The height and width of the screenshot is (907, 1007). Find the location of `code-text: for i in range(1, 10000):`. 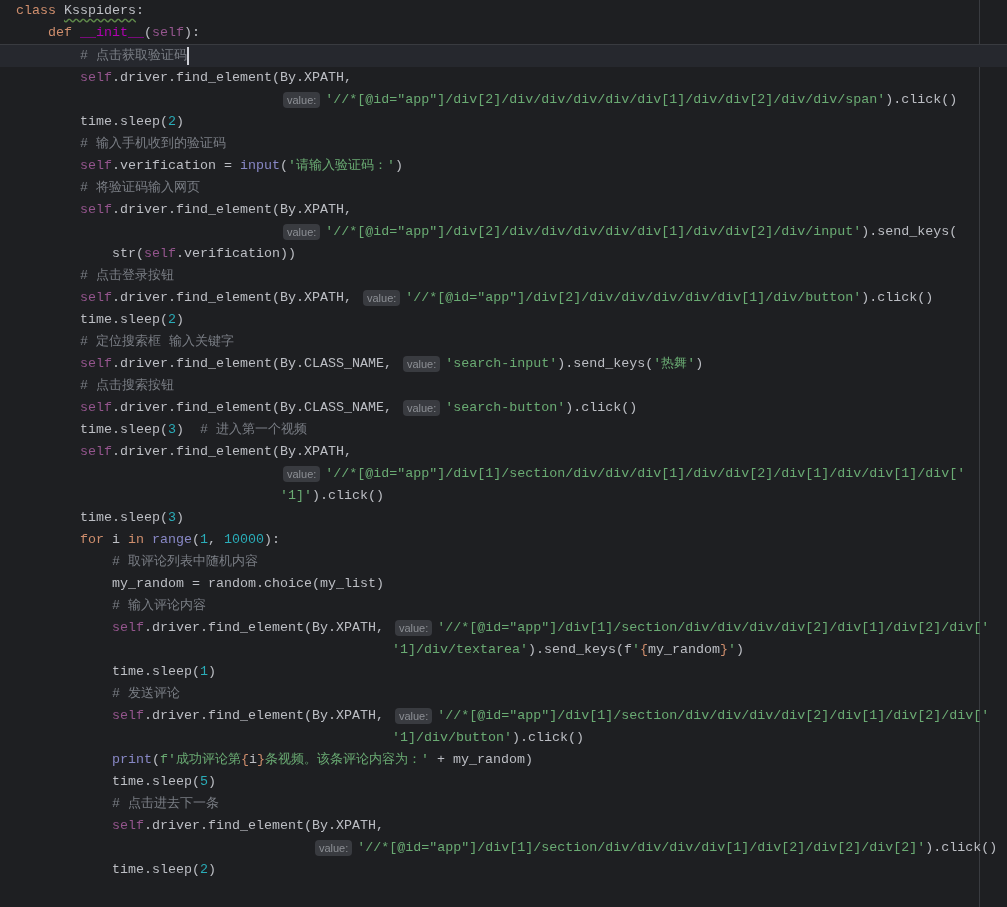

code-text: for i in range(1, 10000): is located at coordinates (180, 540).